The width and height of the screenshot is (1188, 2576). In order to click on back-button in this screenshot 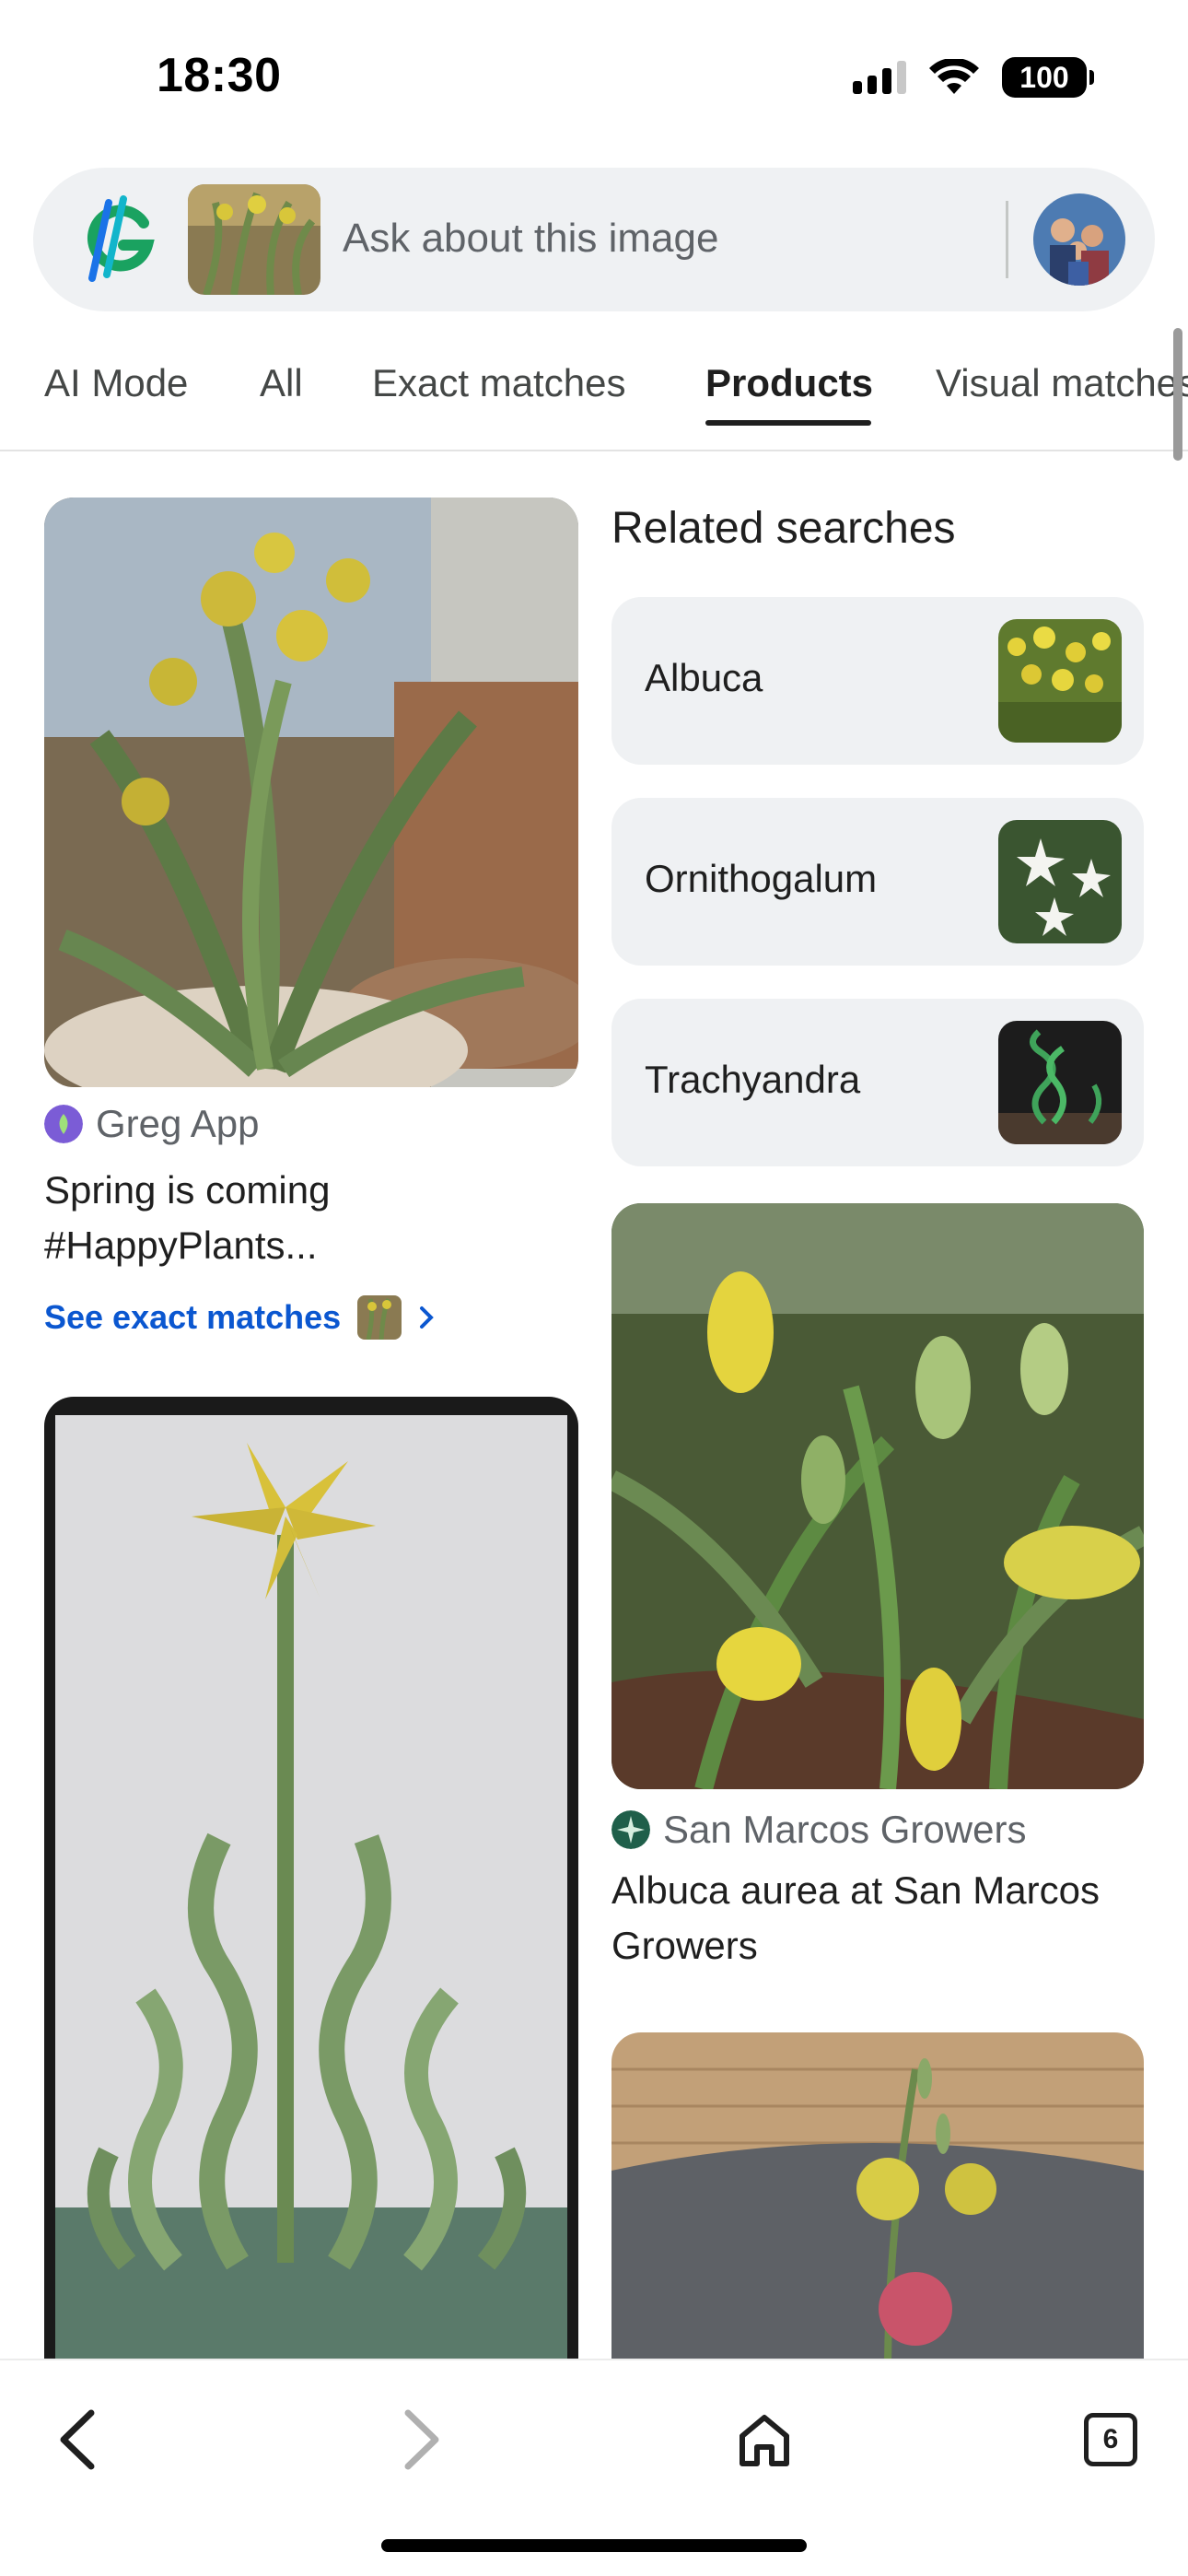, I will do `click(77, 2440)`.